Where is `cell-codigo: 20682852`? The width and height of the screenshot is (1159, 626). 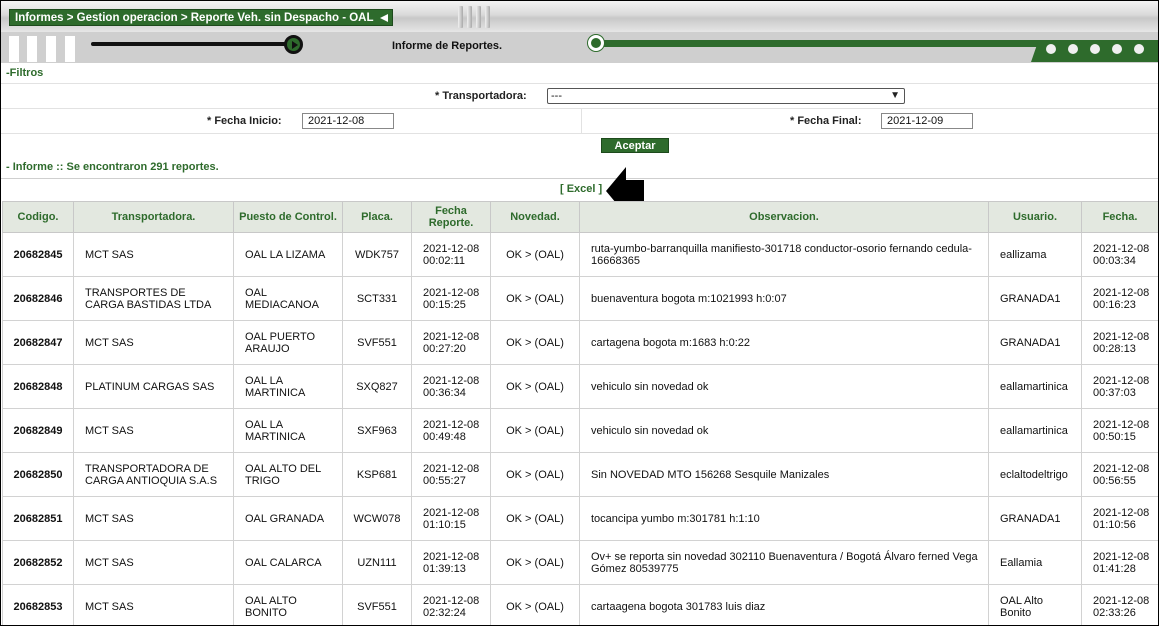 cell-codigo: 20682852 is located at coordinates (38, 562).